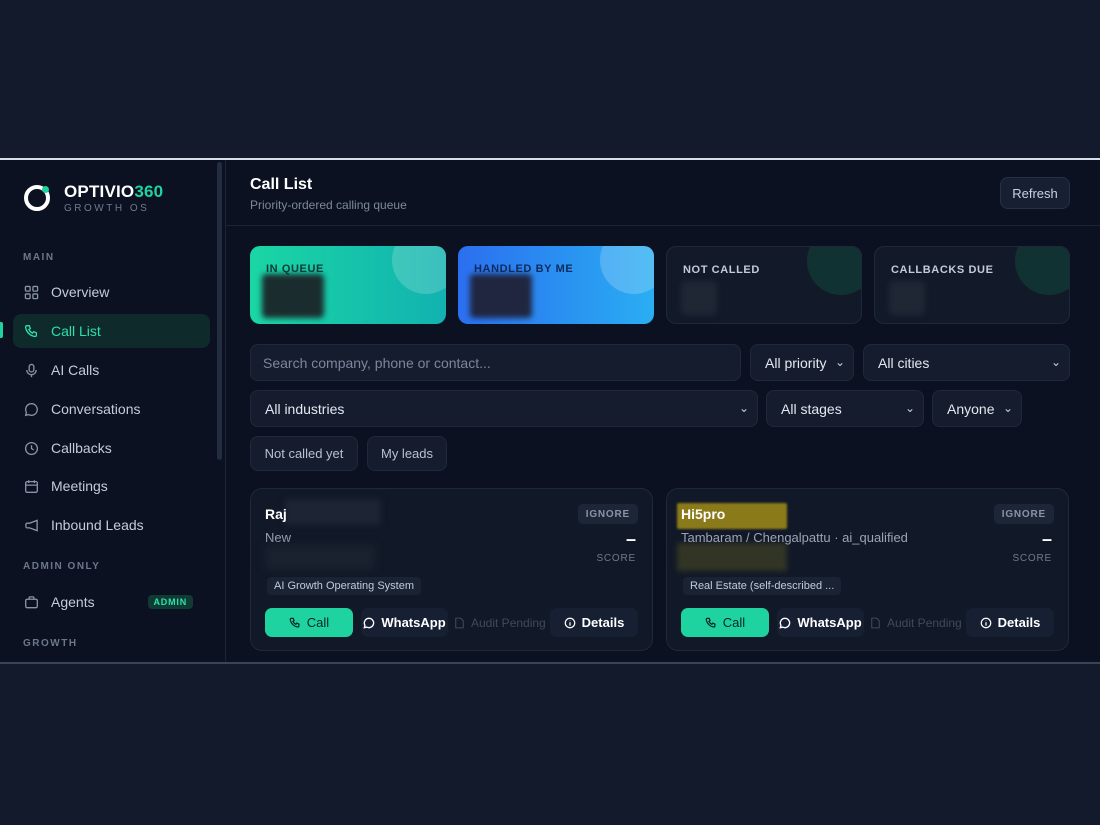 The image size is (1100, 825). I want to click on sidebar-item-agents: Agents ADMIN, so click(111, 602).